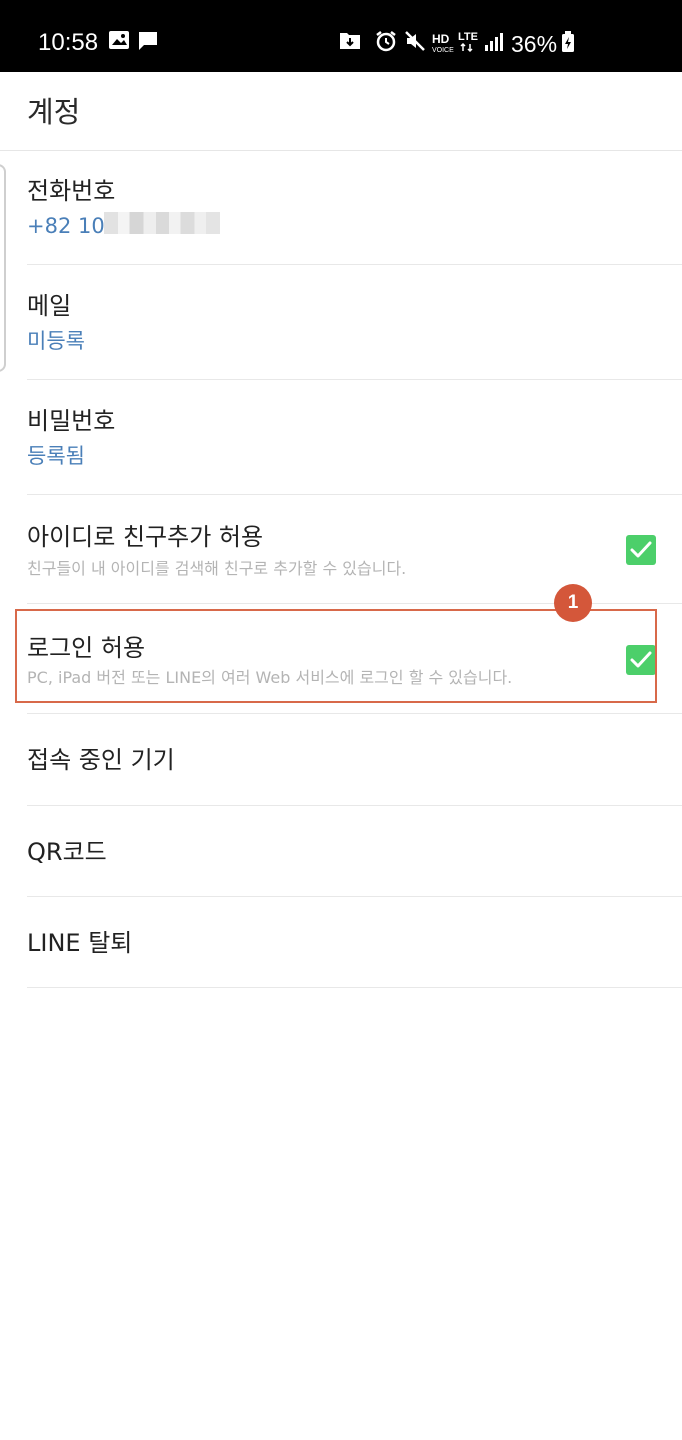 The image size is (682, 1440). I want to click on svg-text: HD, so click(441, 39).